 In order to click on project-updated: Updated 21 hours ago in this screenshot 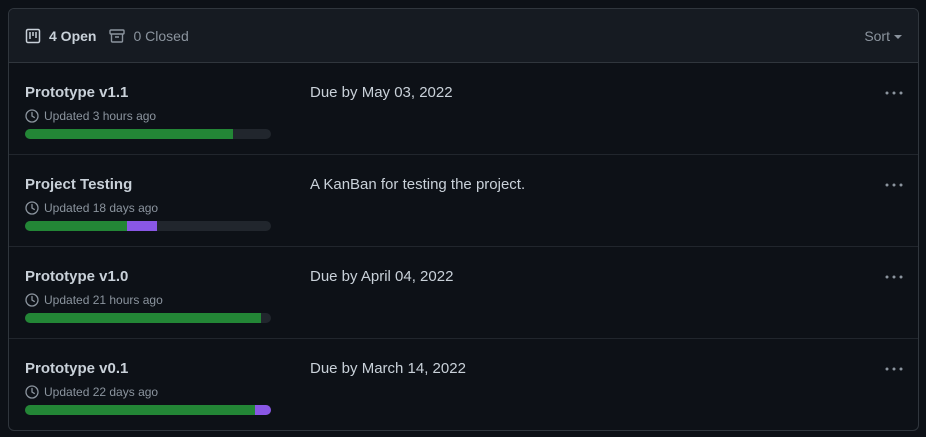, I will do `click(148, 300)`.